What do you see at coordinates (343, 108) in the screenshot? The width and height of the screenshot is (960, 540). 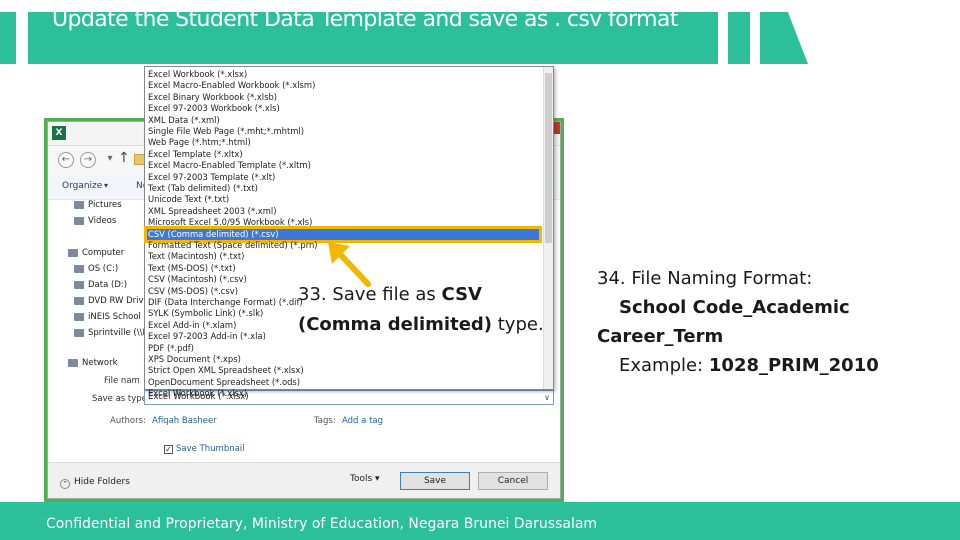 I see `file-type-option: Excel 97-2003 Workbook (*.xls)` at bounding box center [343, 108].